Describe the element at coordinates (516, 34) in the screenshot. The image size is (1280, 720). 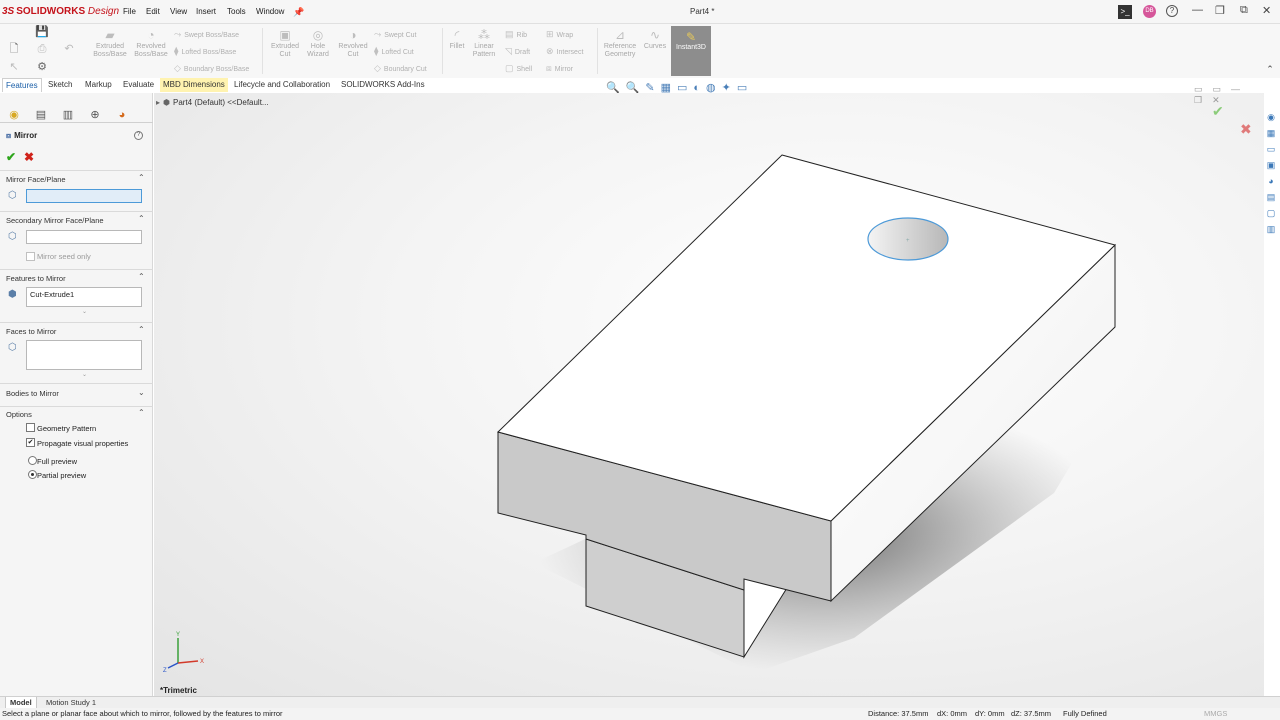
I see `rib-button: ▤ Rib` at that location.